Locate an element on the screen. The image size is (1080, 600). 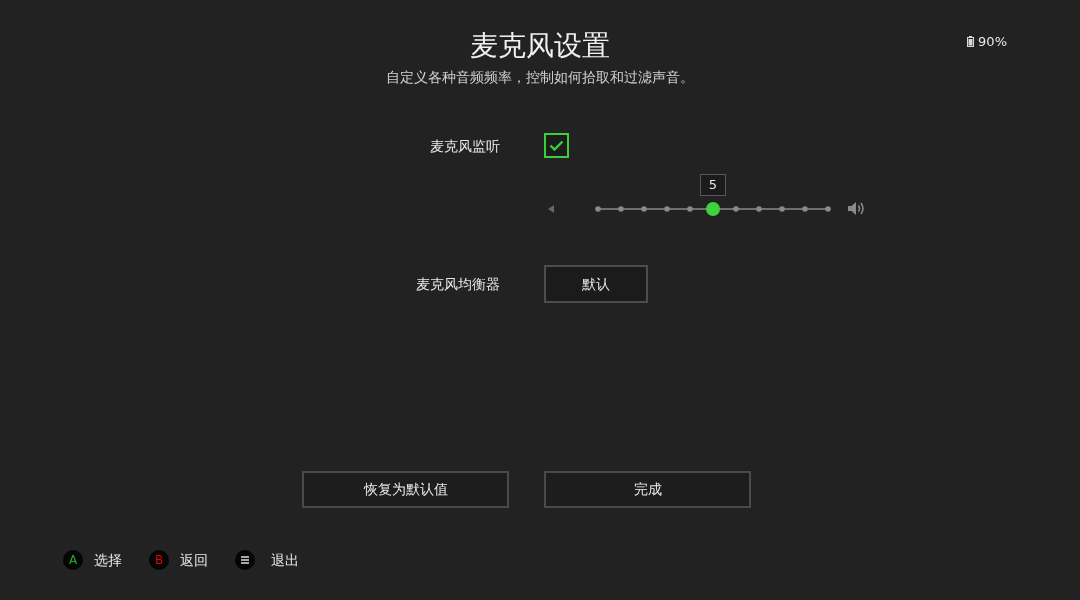
equalizer-button: 默认 is located at coordinates (596, 284).